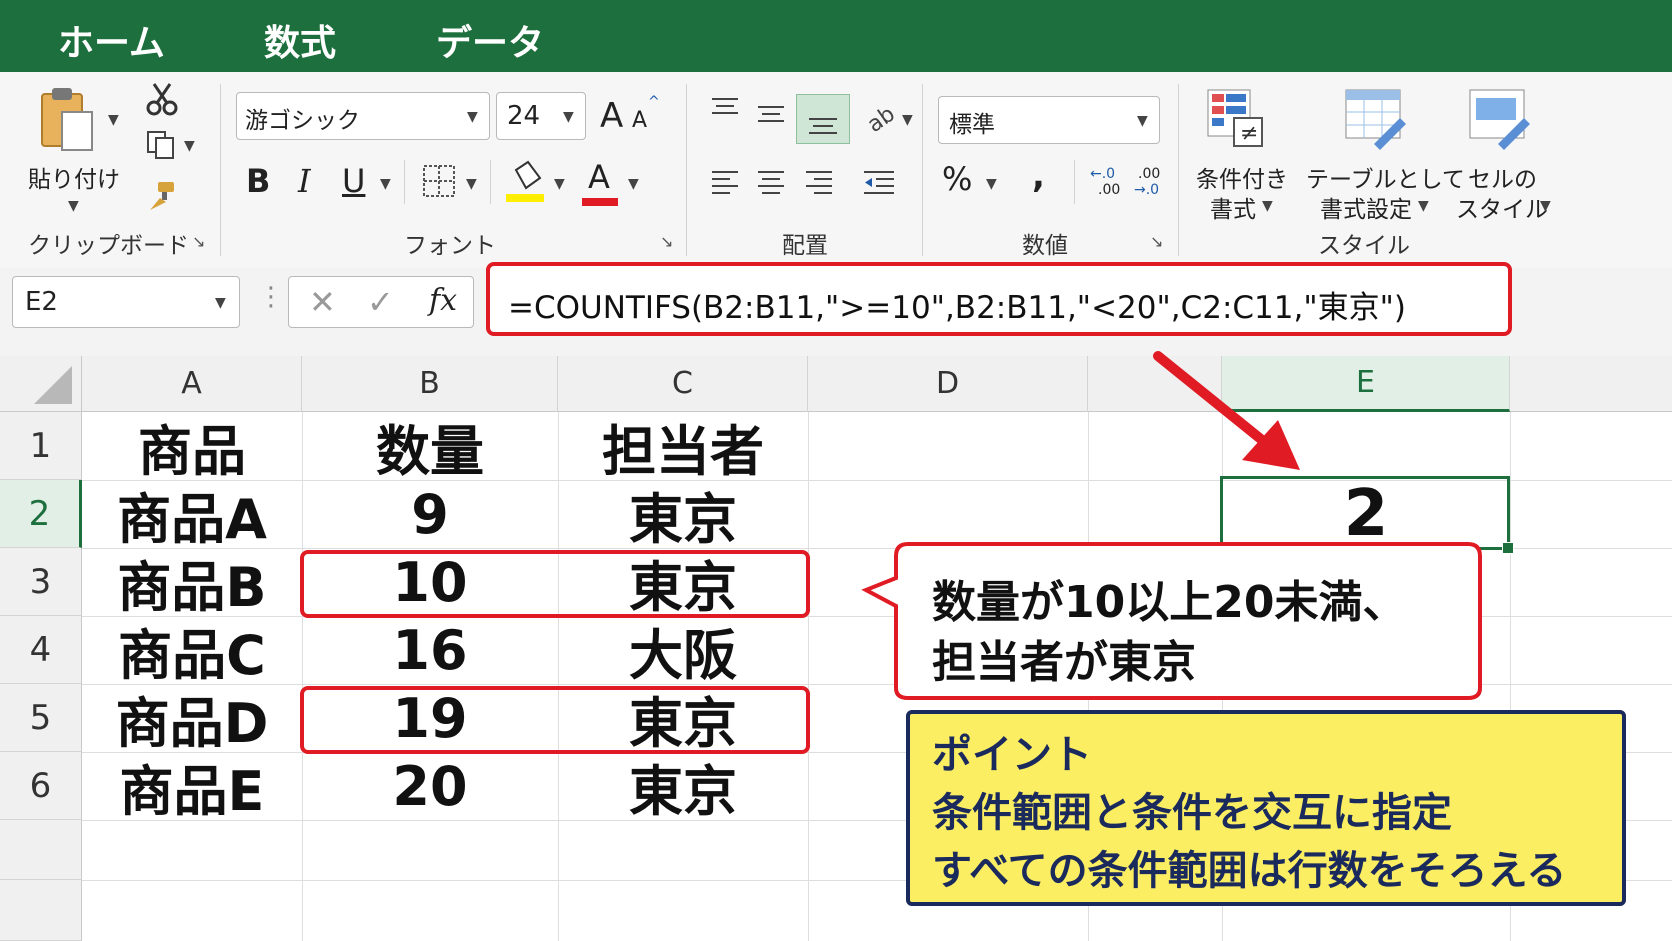 This screenshot has width=1672, height=941. What do you see at coordinates (1508, 548) in the screenshot?
I see `fill-handle` at bounding box center [1508, 548].